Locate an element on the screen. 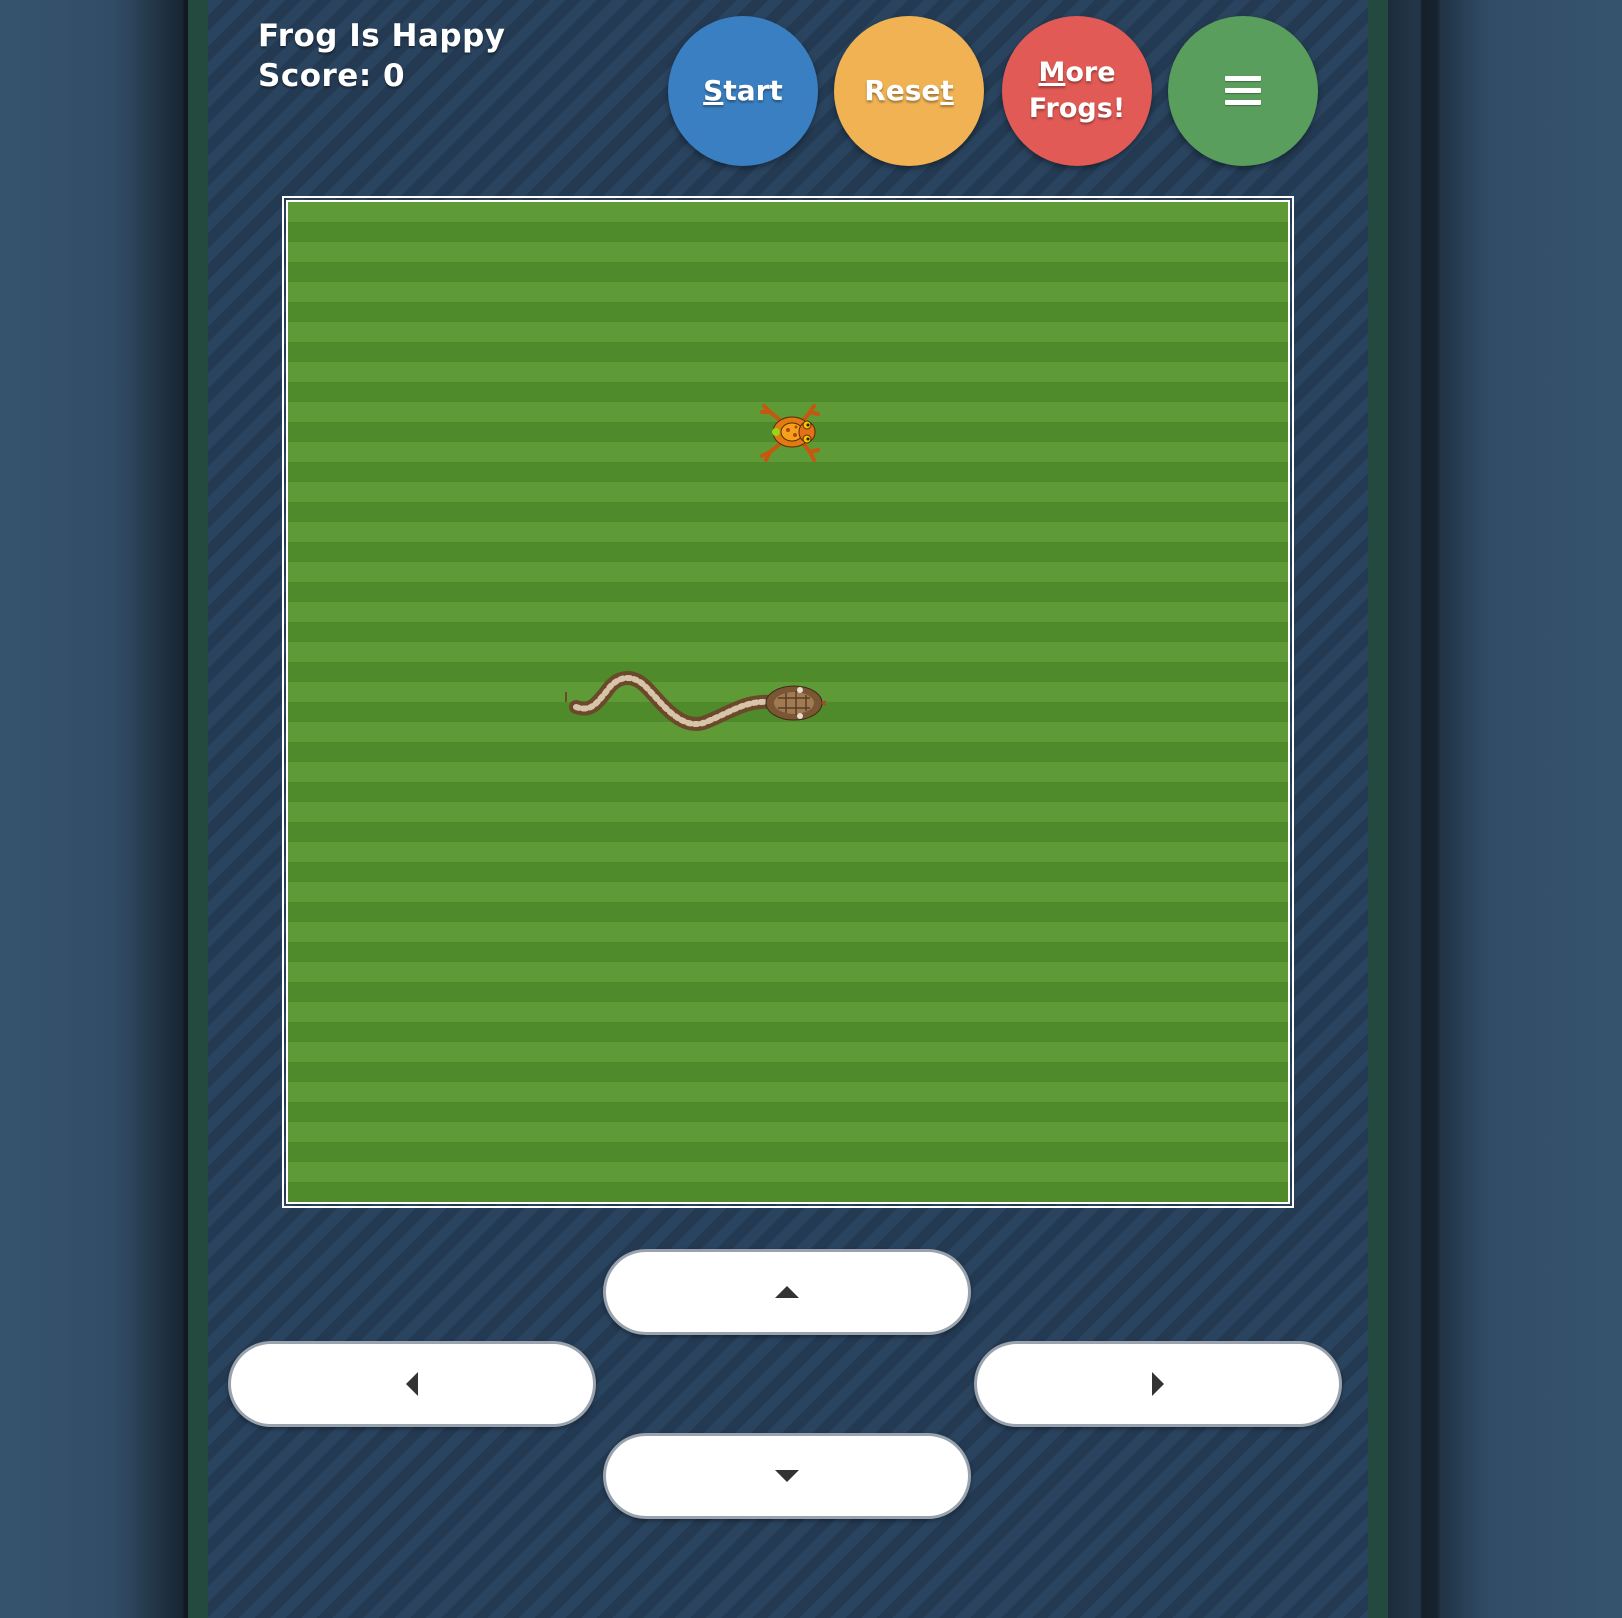  menu-button is located at coordinates (1243, 91).